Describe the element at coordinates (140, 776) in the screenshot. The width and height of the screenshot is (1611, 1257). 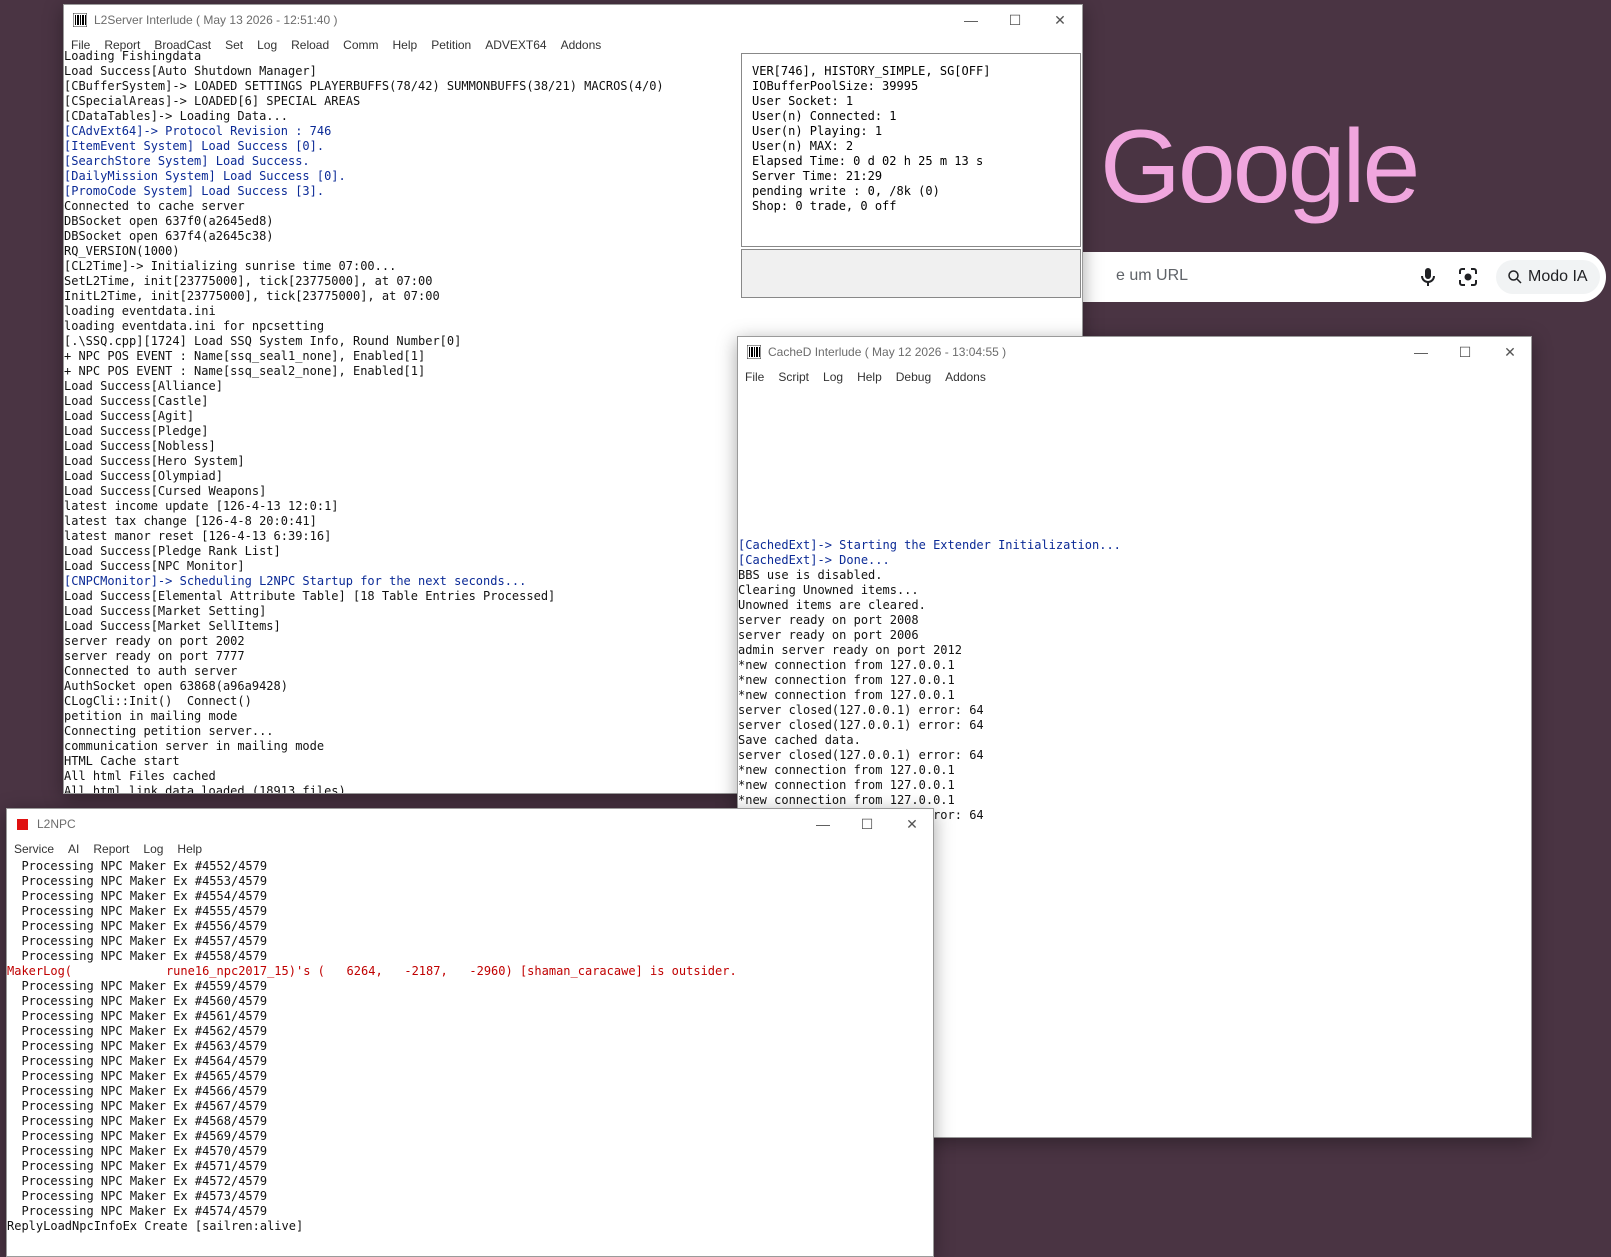
I see `log-line: All html Files cached` at that location.